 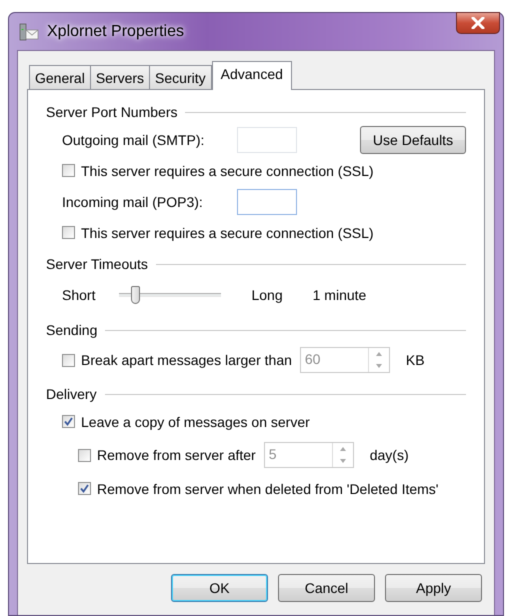 I want to click on dialog-button: Apply, so click(x=433, y=588).